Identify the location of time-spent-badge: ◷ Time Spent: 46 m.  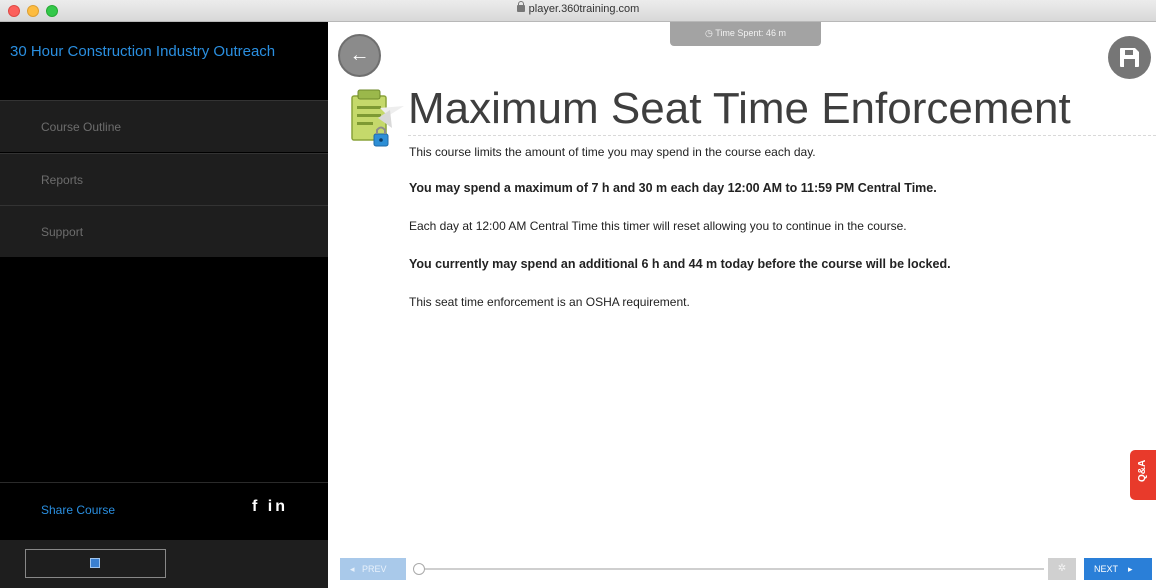
(745, 34).